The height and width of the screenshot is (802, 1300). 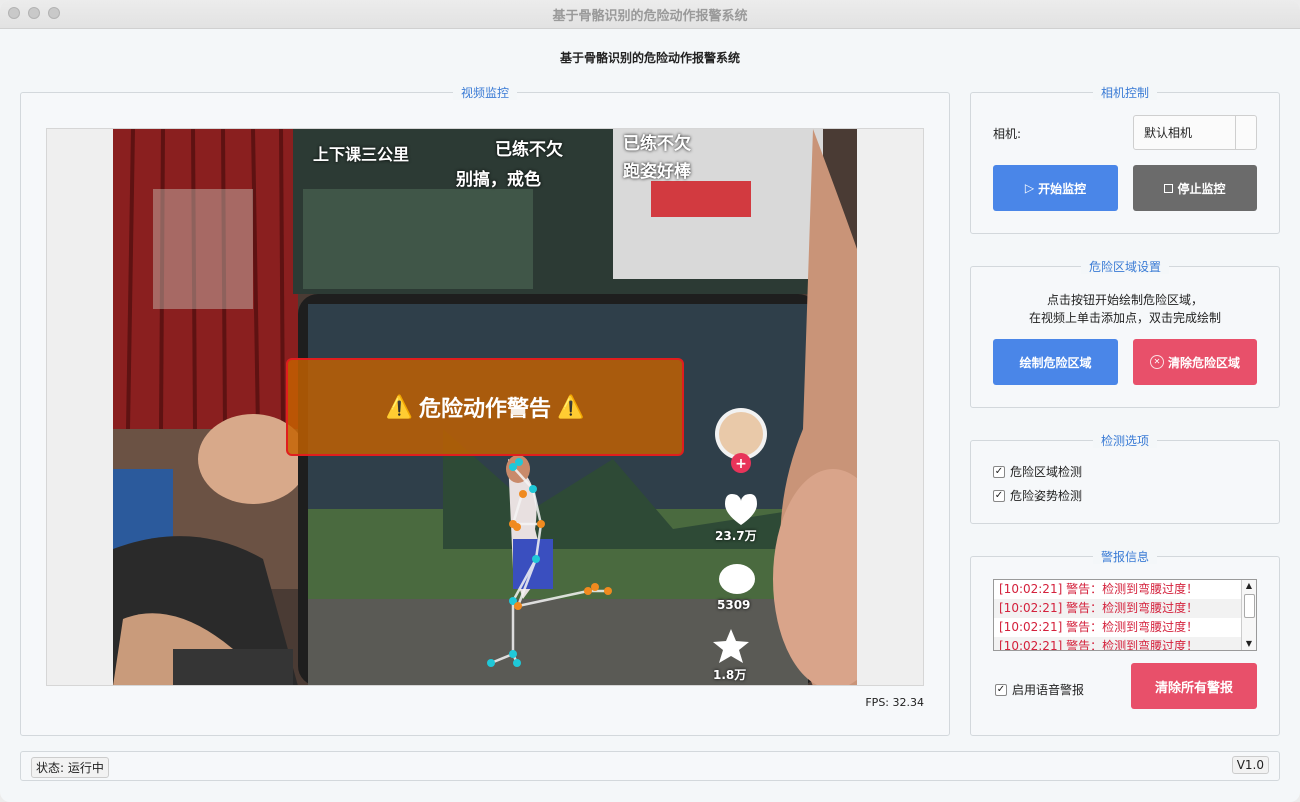 What do you see at coordinates (736, 536) in the screenshot?
I see `like-count: 23.7万` at bounding box center [736, 536].